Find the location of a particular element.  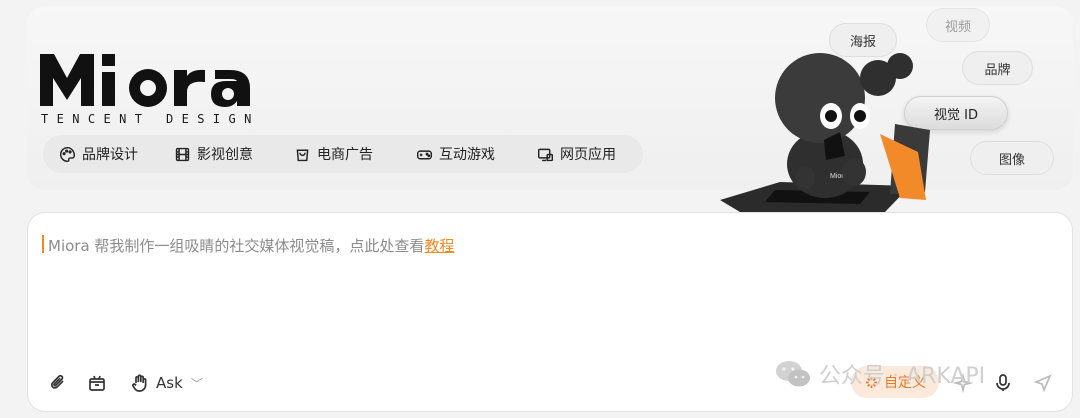

prompt-input: Miora 帮我制作一组吸睛的社交媒体视觉稿，点此处查看教程 is located at coordinates (251, 245).